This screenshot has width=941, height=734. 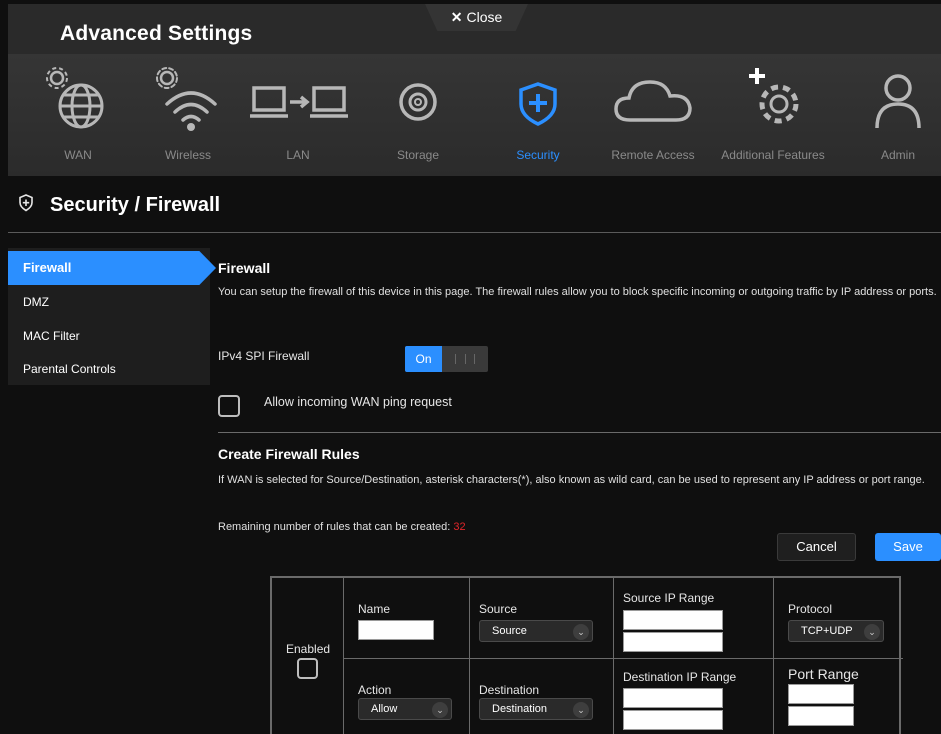 I want to click on page-title: Security / Firewall, so click(x=135, y=205).